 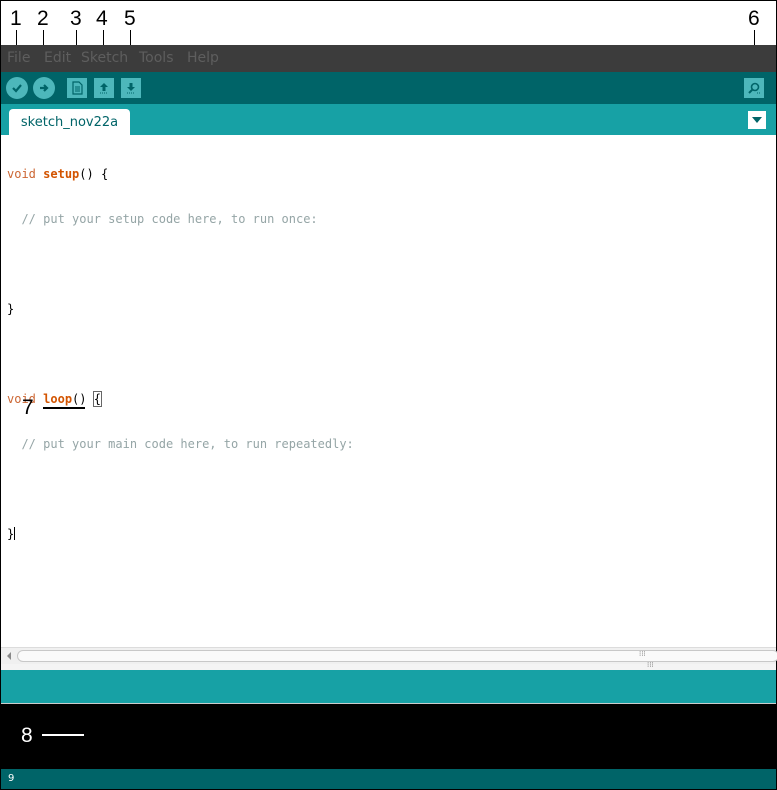 What do you see at coordinates (156, 58) in the screenshot?
I see `menu-tools: Tools` at bounding box center [156, 58].